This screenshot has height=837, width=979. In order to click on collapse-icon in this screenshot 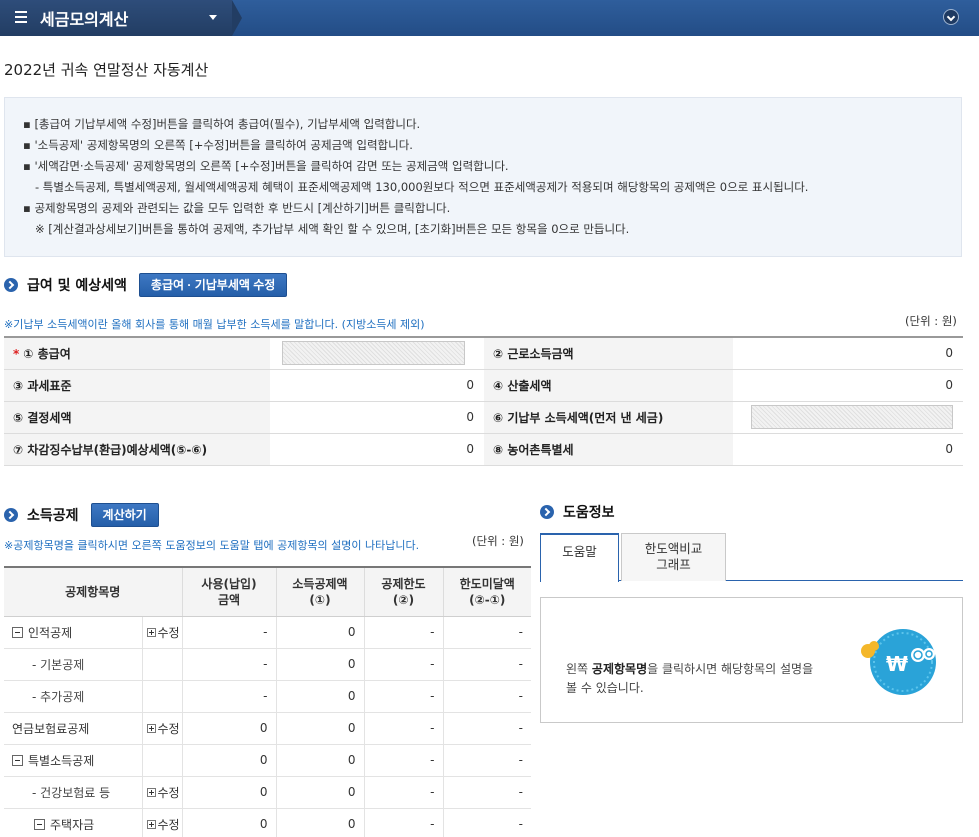, I will do `click(951, 17)`.